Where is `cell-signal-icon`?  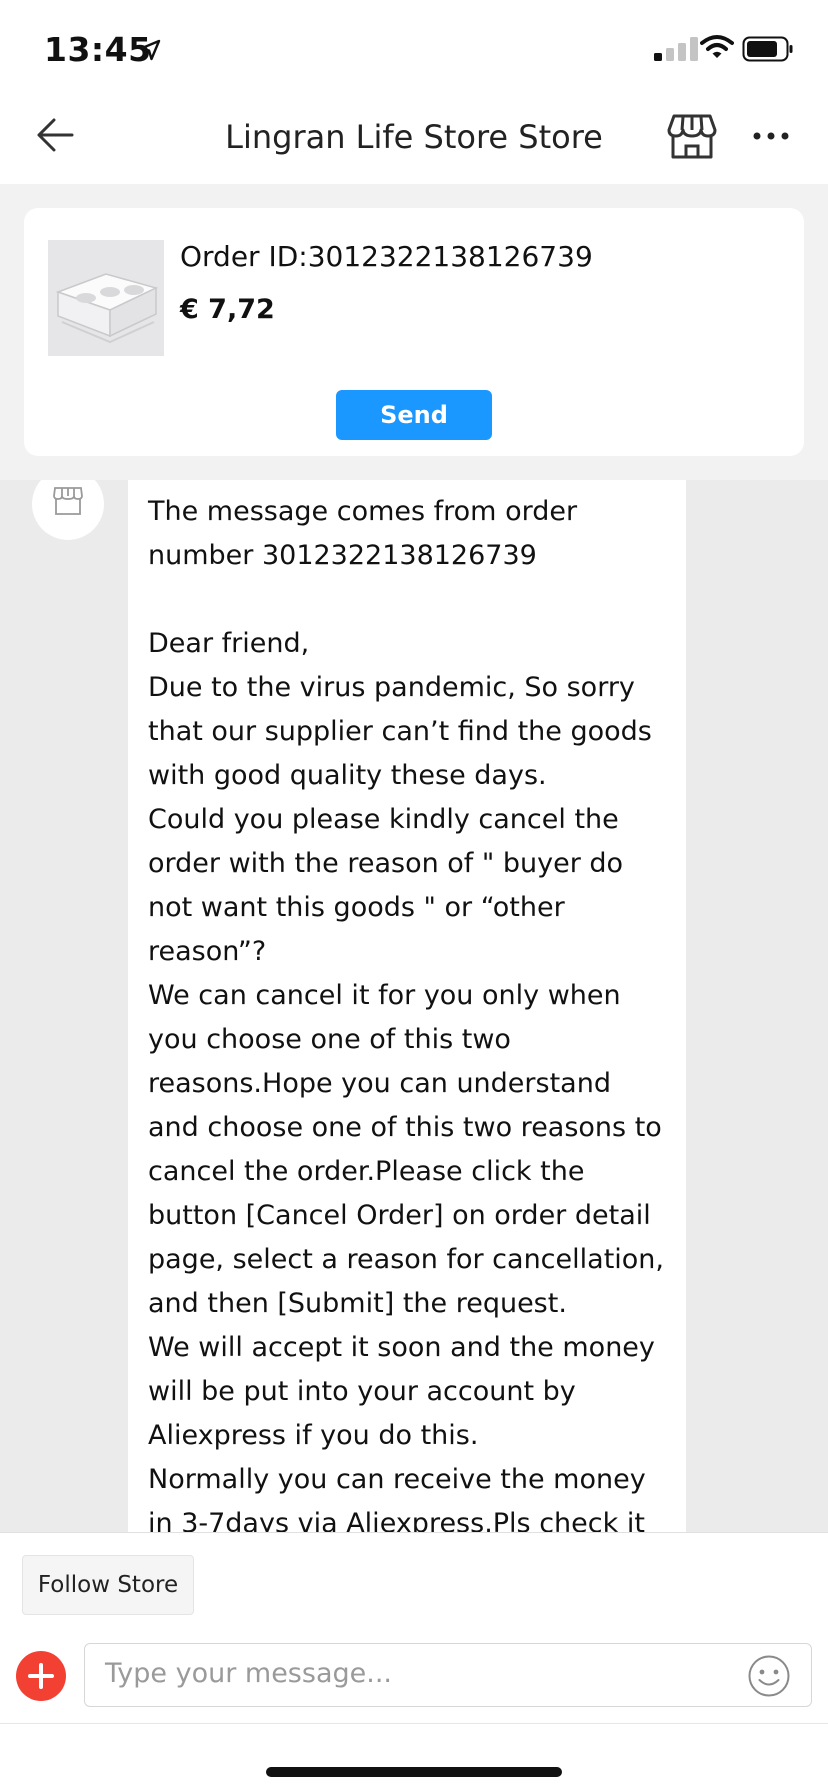
cell-signal-icon is located at coordinates (676, 49).